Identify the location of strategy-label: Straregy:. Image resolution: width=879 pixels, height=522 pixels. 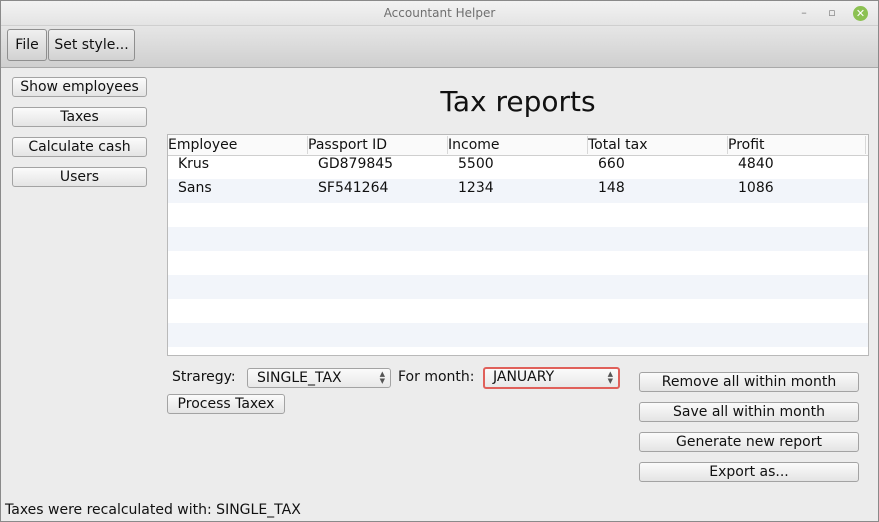
(204, 377).